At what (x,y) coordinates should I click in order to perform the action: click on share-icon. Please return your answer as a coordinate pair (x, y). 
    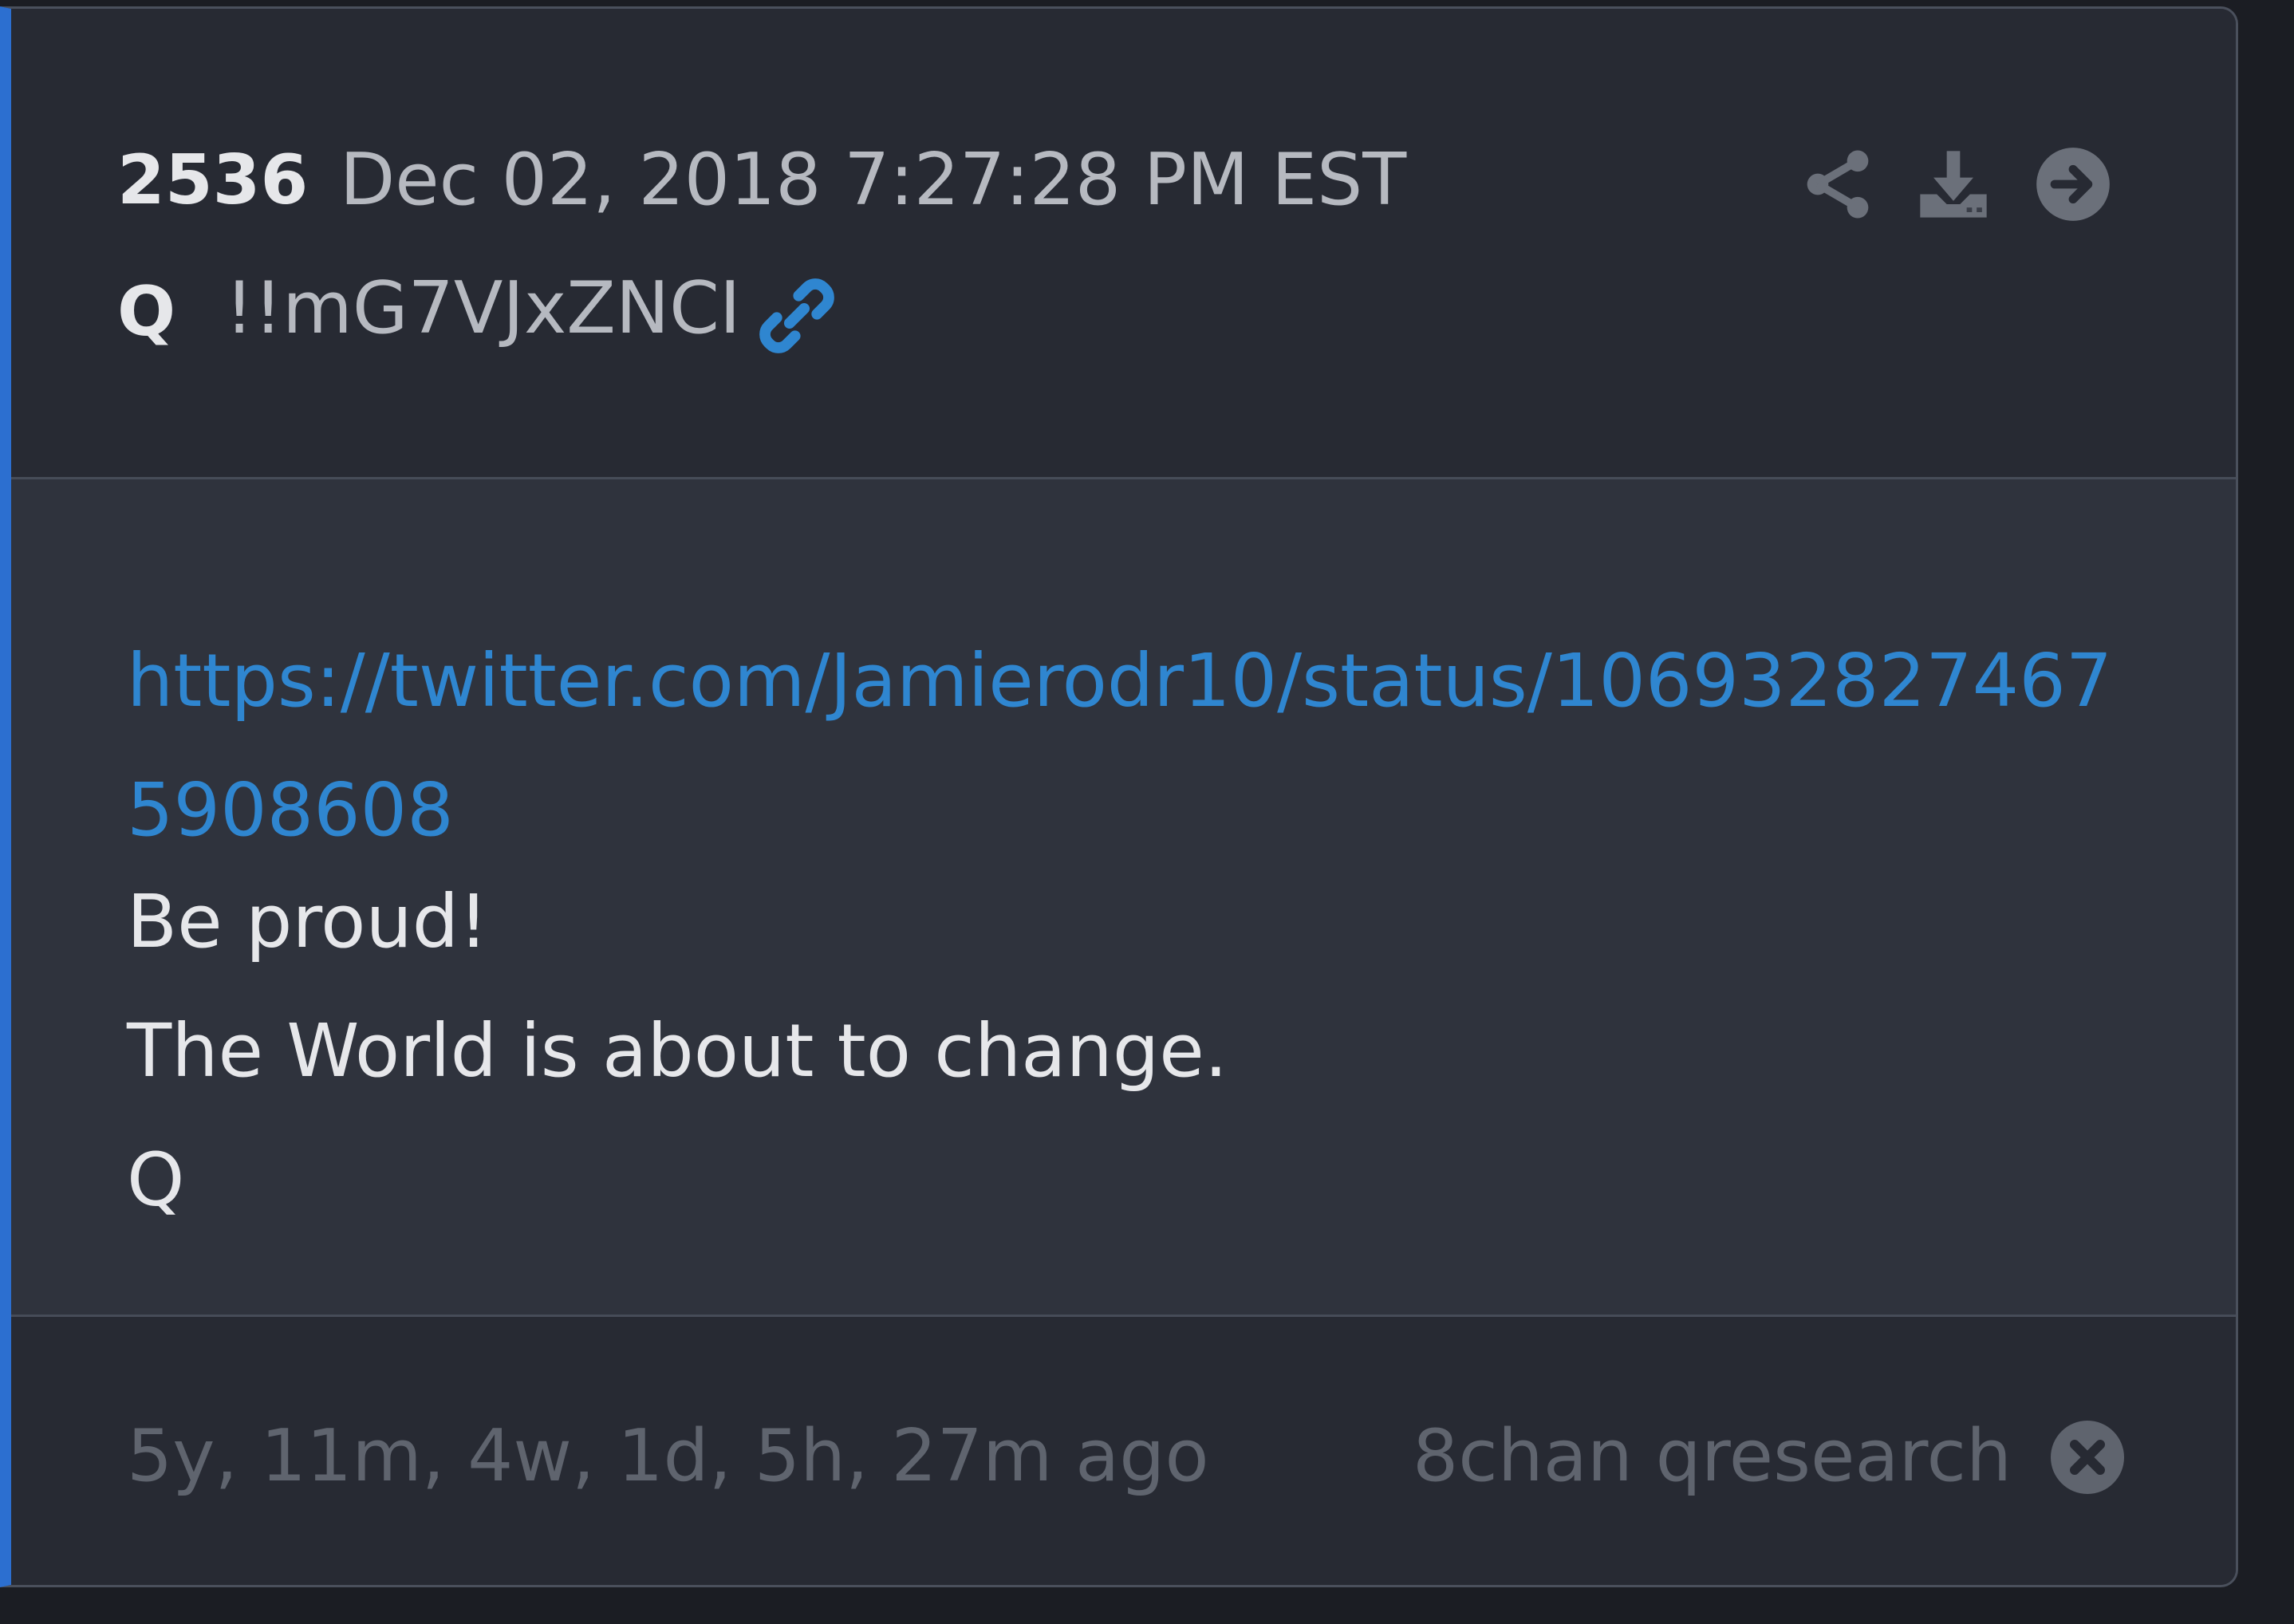
    Looking at the image, I should click on (1838, 184).